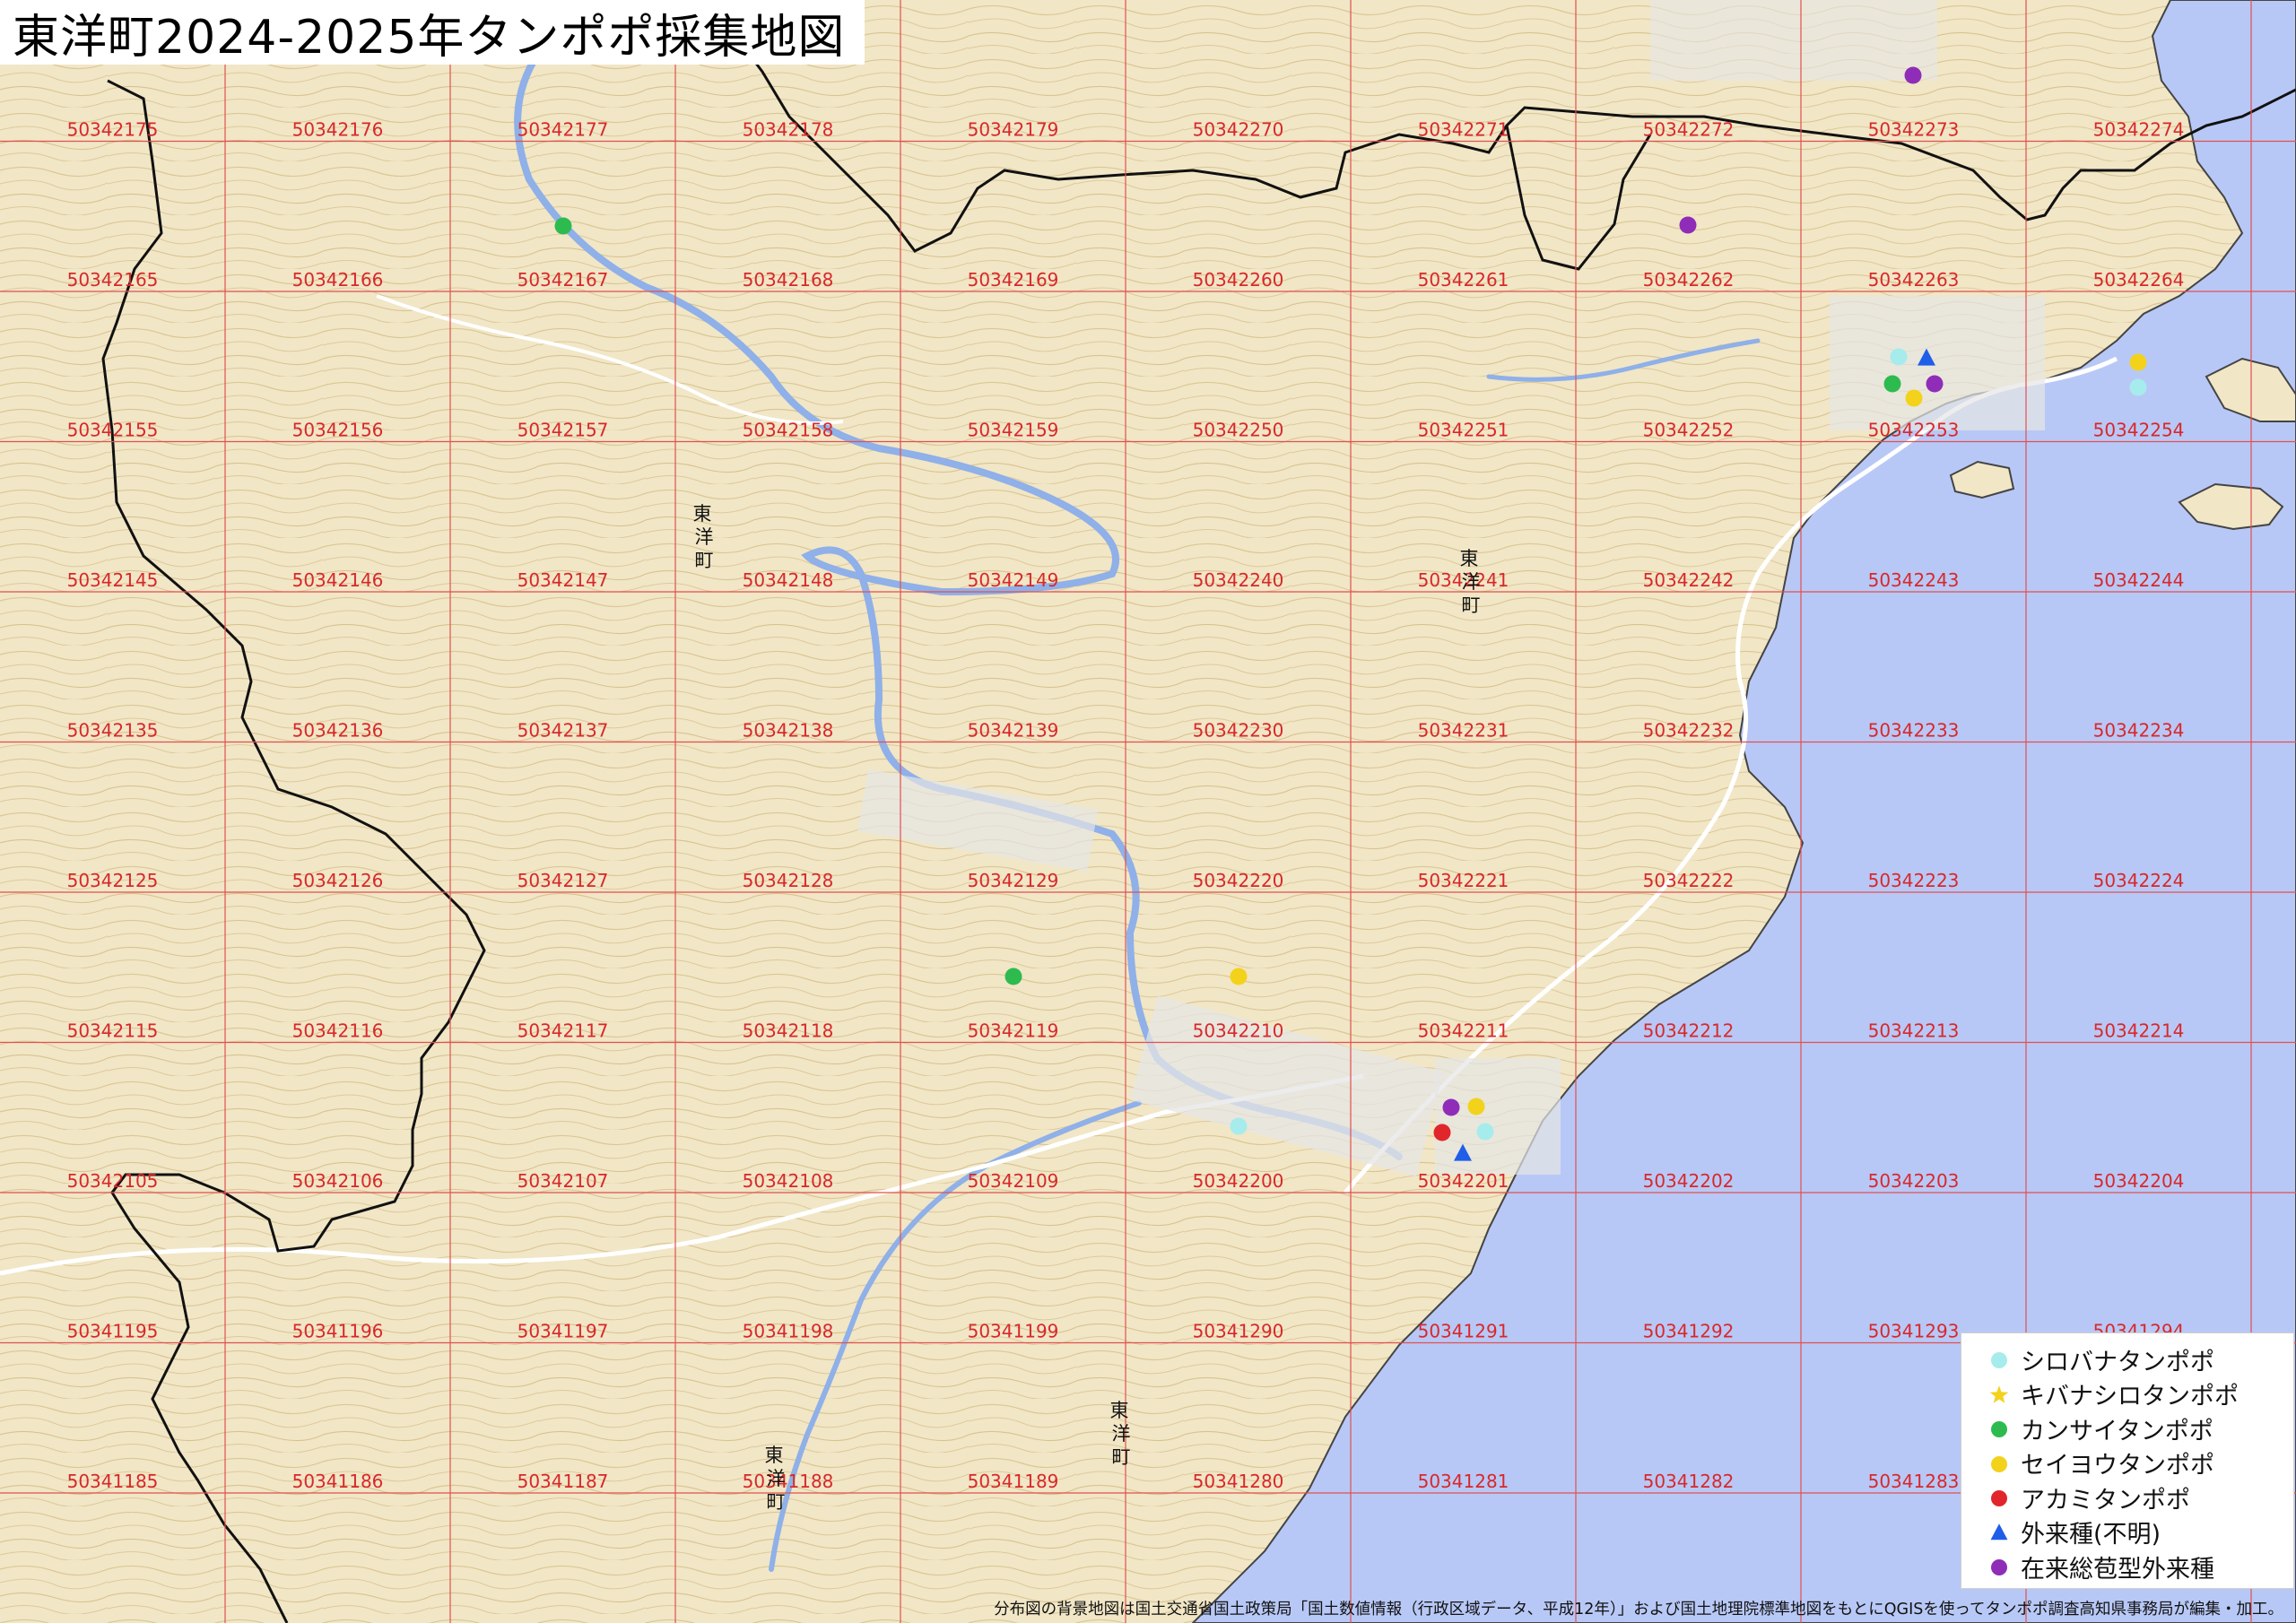 The width and height of the screenshot is (2296, 1623). I want to click on mesh-code-label: 50342203, so click(1914, 1181).